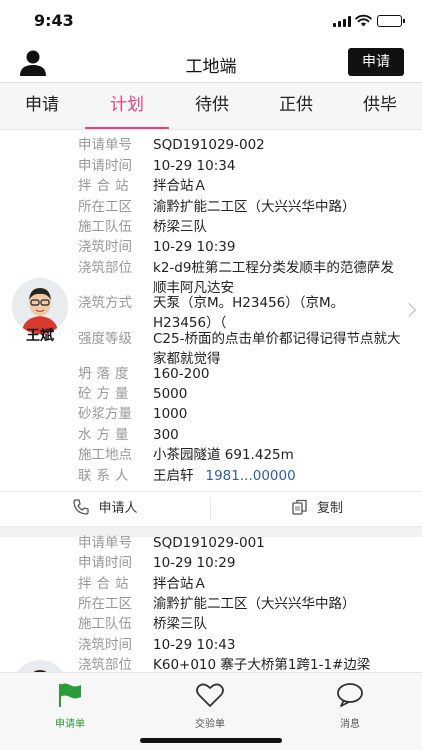 Image resolution: width=422 pixels, height=750 pixels. I want to click on copy-icon, so click(299, 507).